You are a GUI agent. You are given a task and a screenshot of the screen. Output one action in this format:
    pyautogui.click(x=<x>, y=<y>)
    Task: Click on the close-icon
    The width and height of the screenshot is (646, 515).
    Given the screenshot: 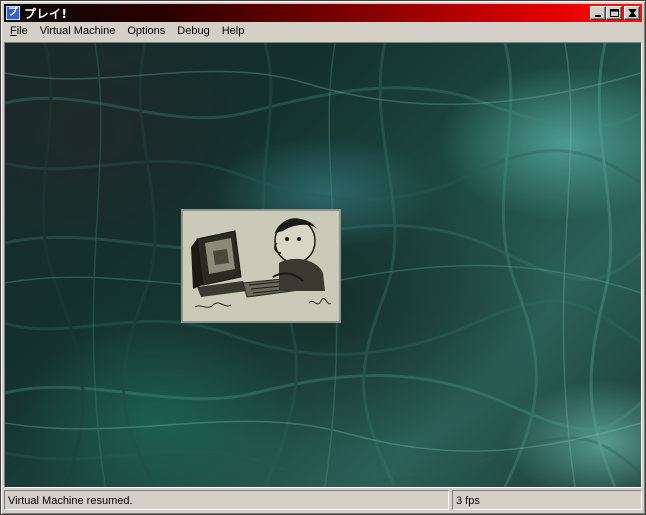 What is the action you would take?
    pyautogui.click(x=632, y=13)
    